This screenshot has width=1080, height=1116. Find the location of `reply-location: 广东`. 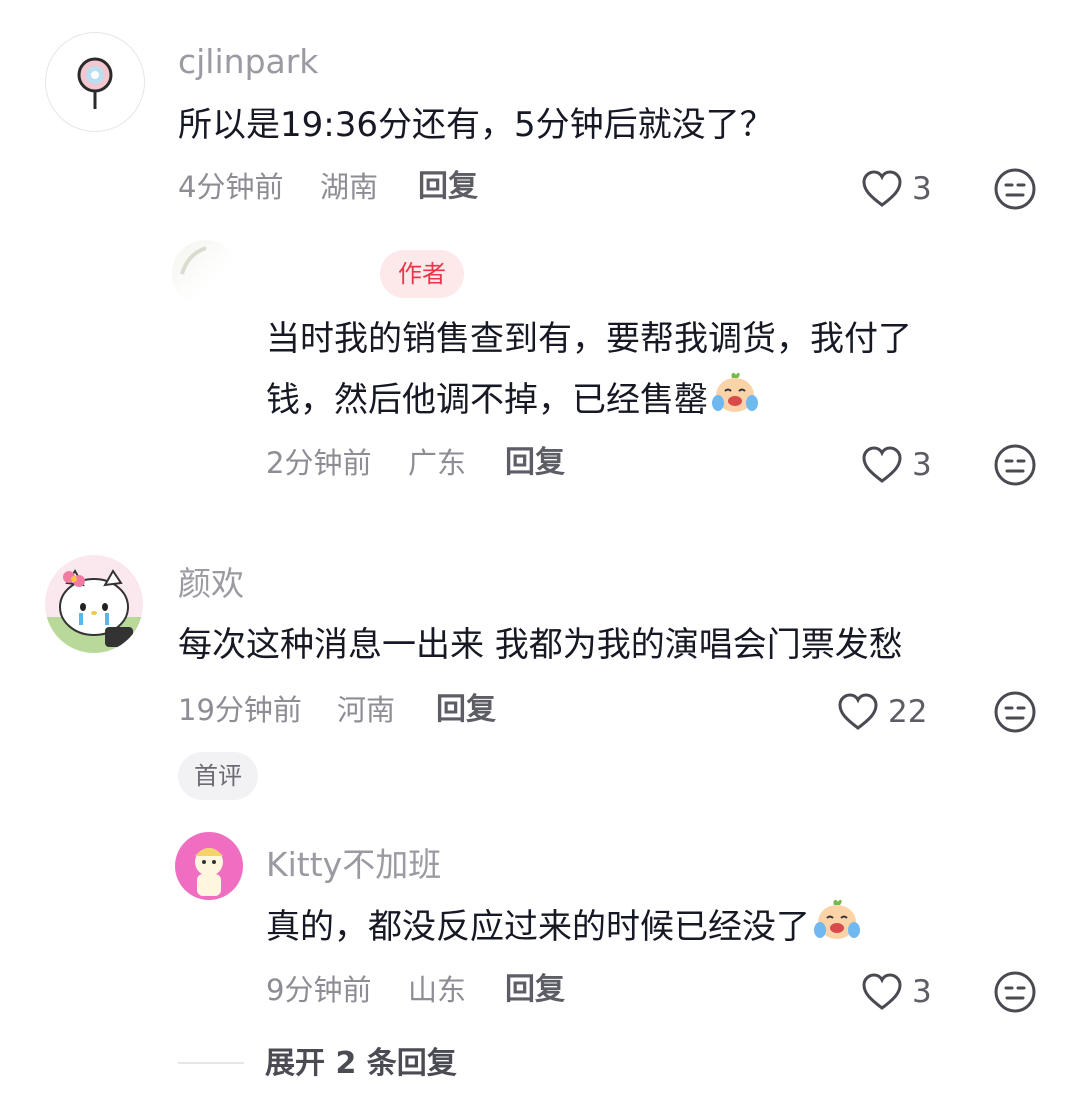

reply-location: 广东 is located at coordinates (437, 463).